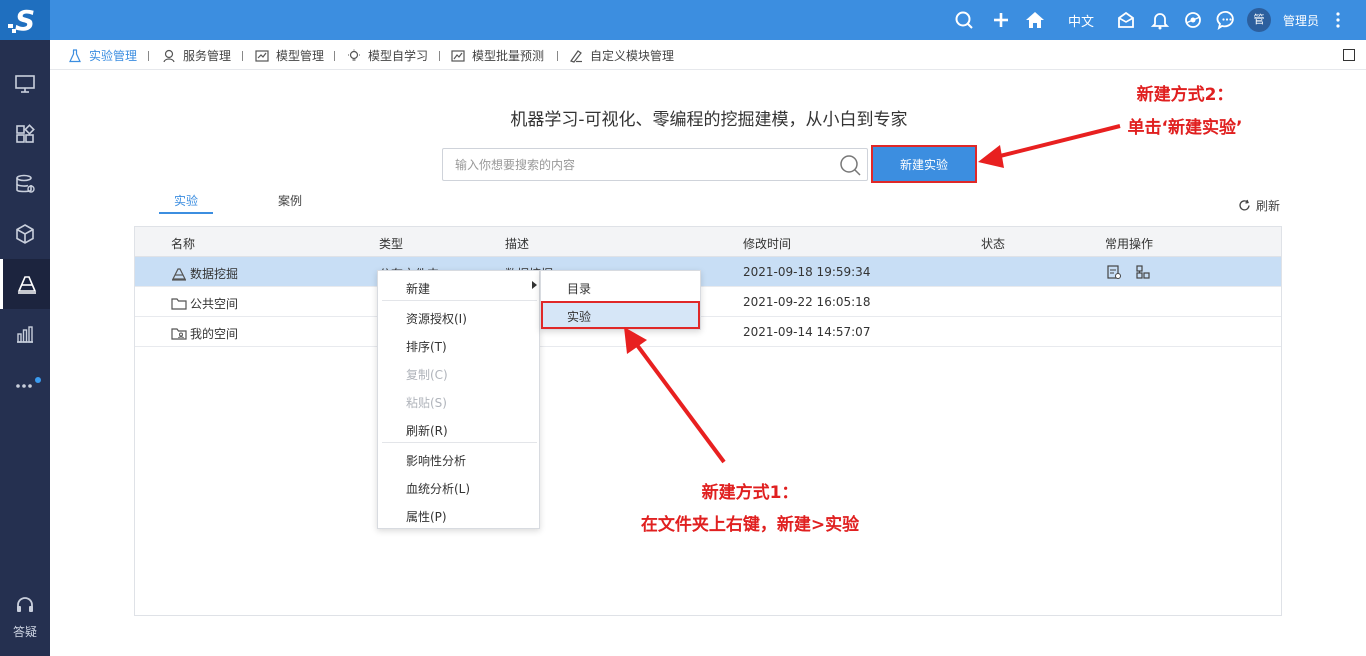 The width and height of the screenshot is (1366, 656). I want to click on sidebar: S 答疑, so click(25, 328).